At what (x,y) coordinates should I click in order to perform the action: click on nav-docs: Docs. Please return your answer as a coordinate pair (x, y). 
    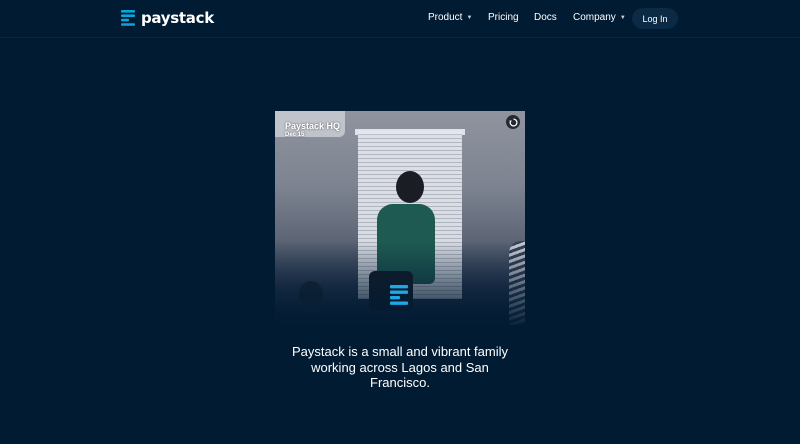
    Looking at the image, I should click on (545, 17).